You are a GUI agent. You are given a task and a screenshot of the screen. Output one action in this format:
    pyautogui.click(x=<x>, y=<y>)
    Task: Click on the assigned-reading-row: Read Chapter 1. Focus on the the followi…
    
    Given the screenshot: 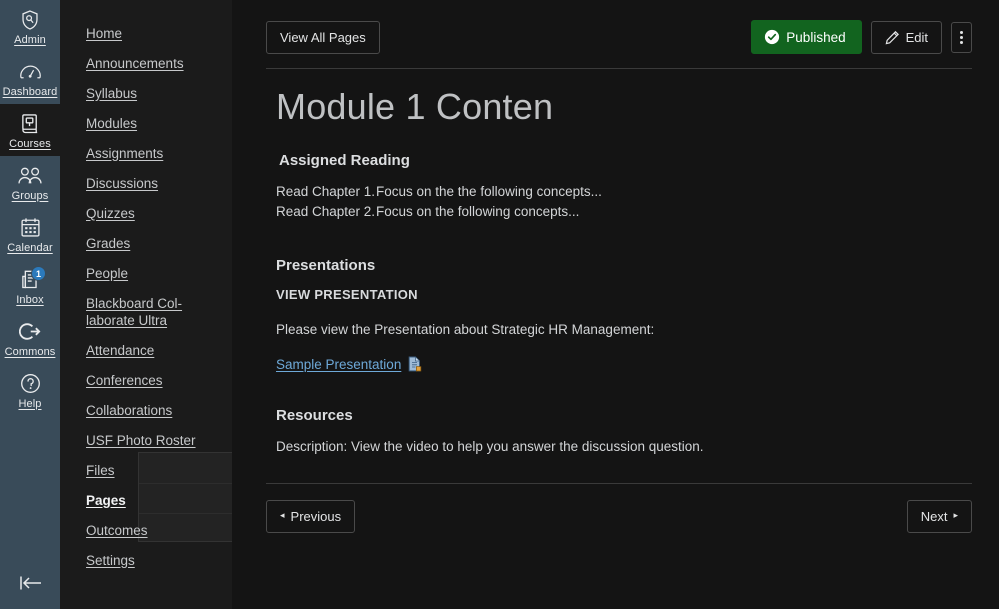 What is the action you would take?
    pyautogui.click(x=624, y=192)
    